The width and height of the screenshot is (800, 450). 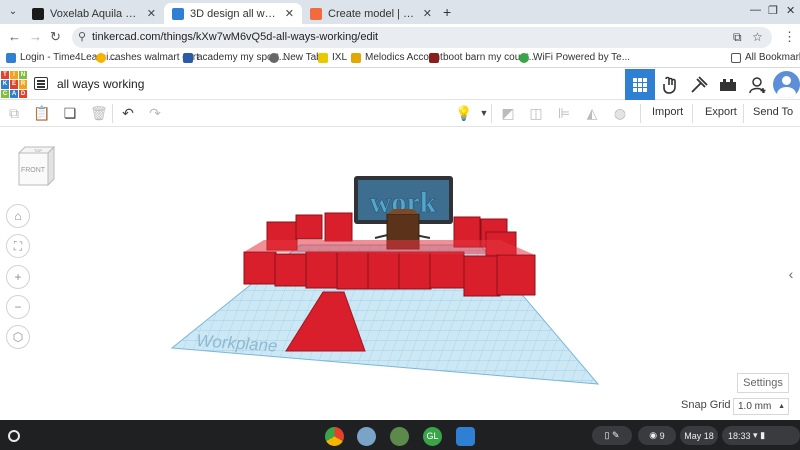 I want to click on bookmark-item: IXL, so click(x=332, y=57).